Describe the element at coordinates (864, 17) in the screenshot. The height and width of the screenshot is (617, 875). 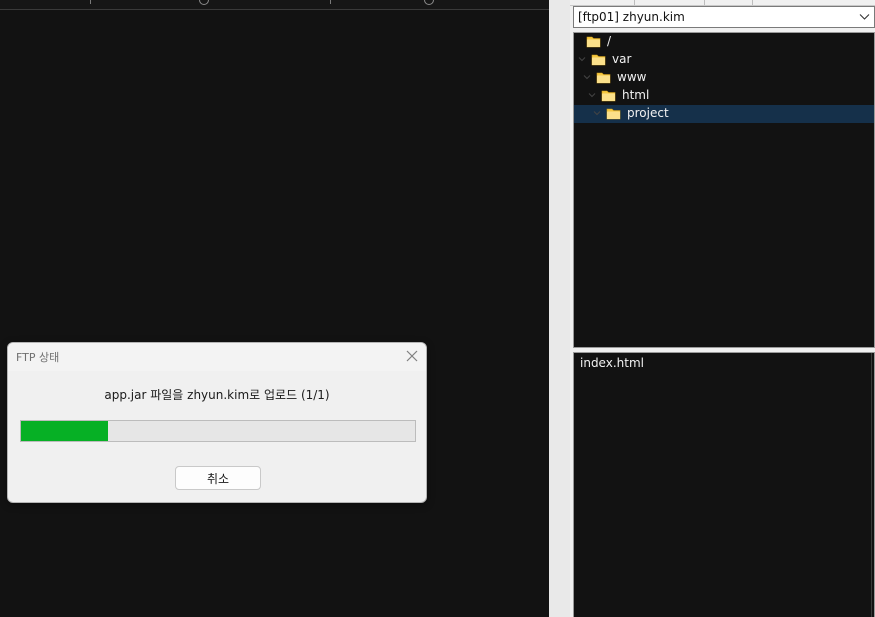
I see `chevron-down-icon` at that location.